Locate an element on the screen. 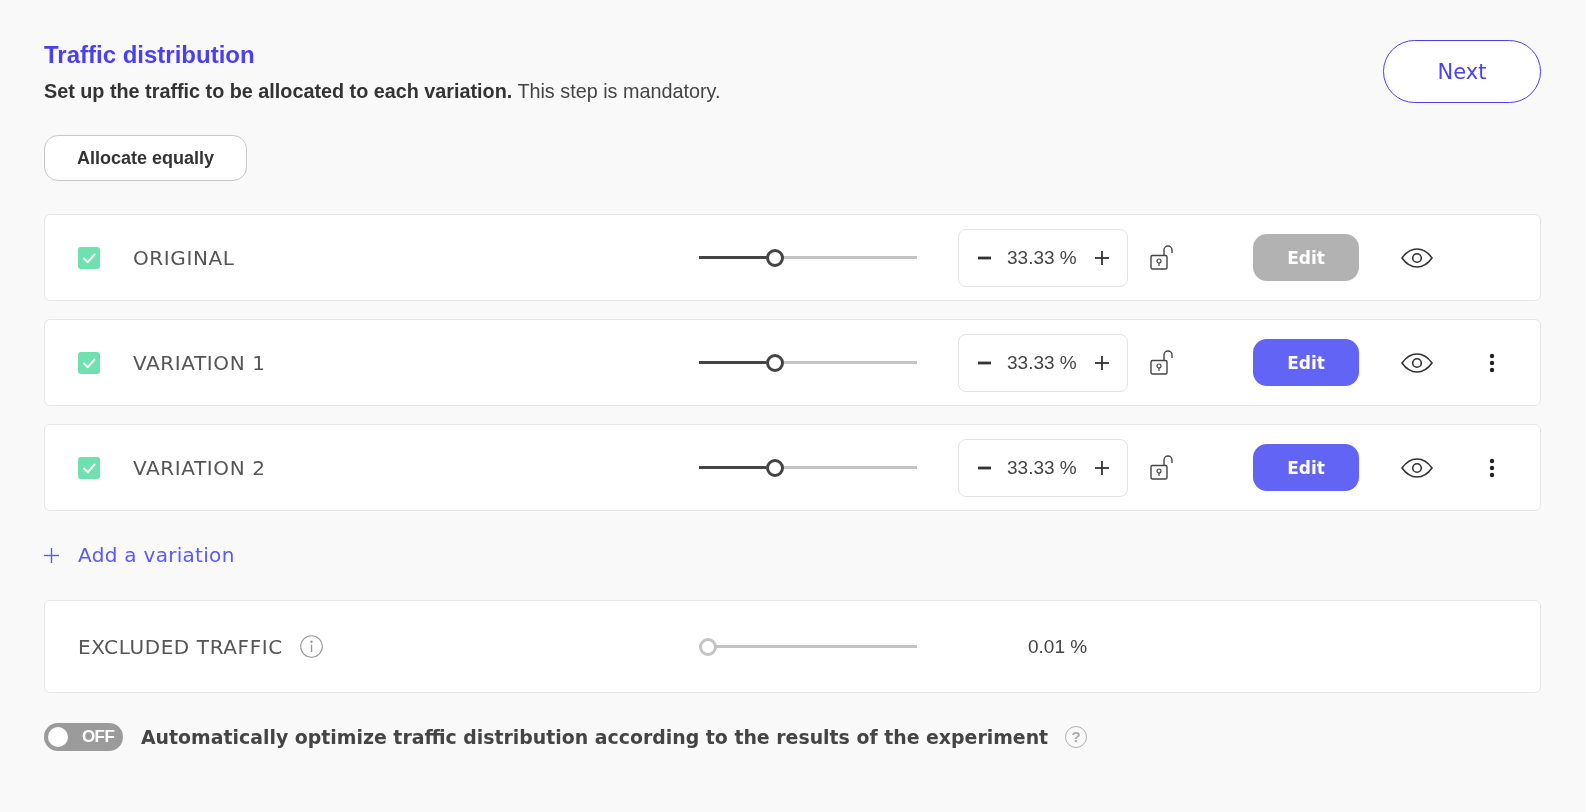 The height and width of the screenshot is (812, 1586). info-icon is located at coordinates (311, 646).